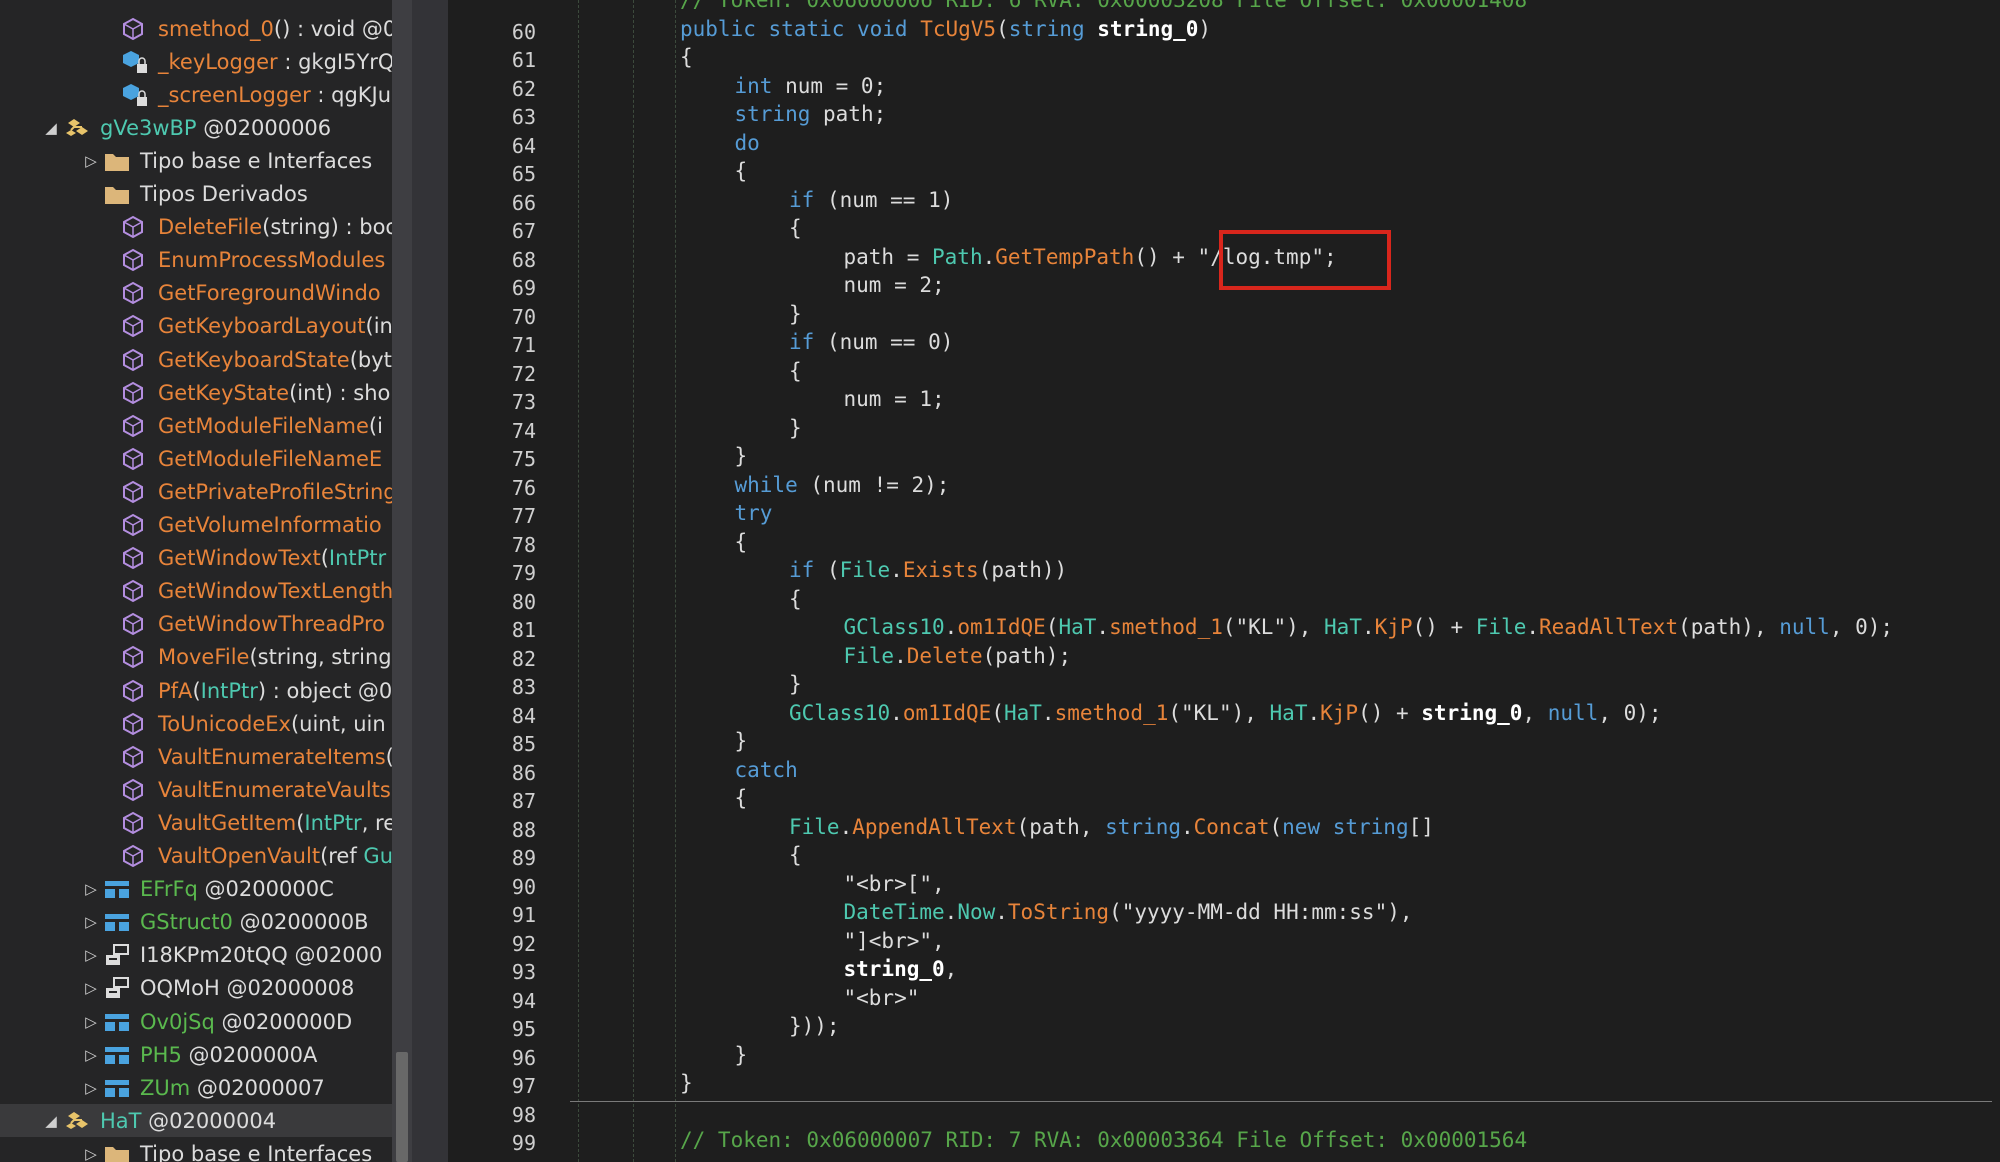  Describe the element at coordinates (196, 922) in the screenshot. I see `tree-node: ▷ GStruct0 @0200000B` at that location.